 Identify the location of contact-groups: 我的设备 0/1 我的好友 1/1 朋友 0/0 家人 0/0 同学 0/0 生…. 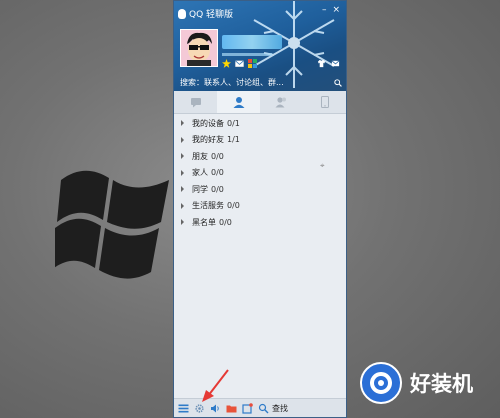
(260, 173).